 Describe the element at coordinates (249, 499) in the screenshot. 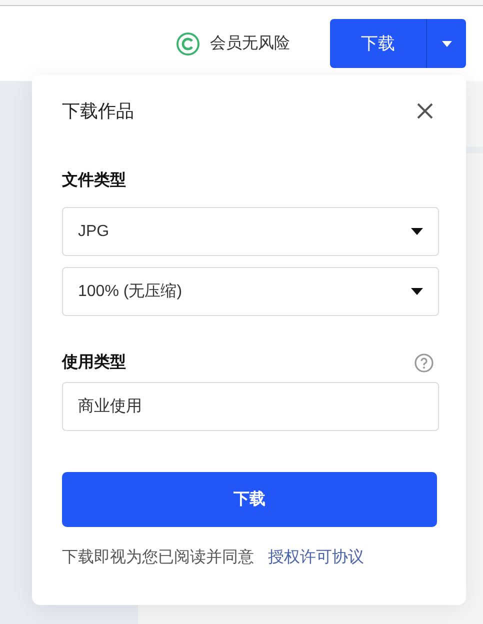

I see `submit-download-button: 下载` at that location.